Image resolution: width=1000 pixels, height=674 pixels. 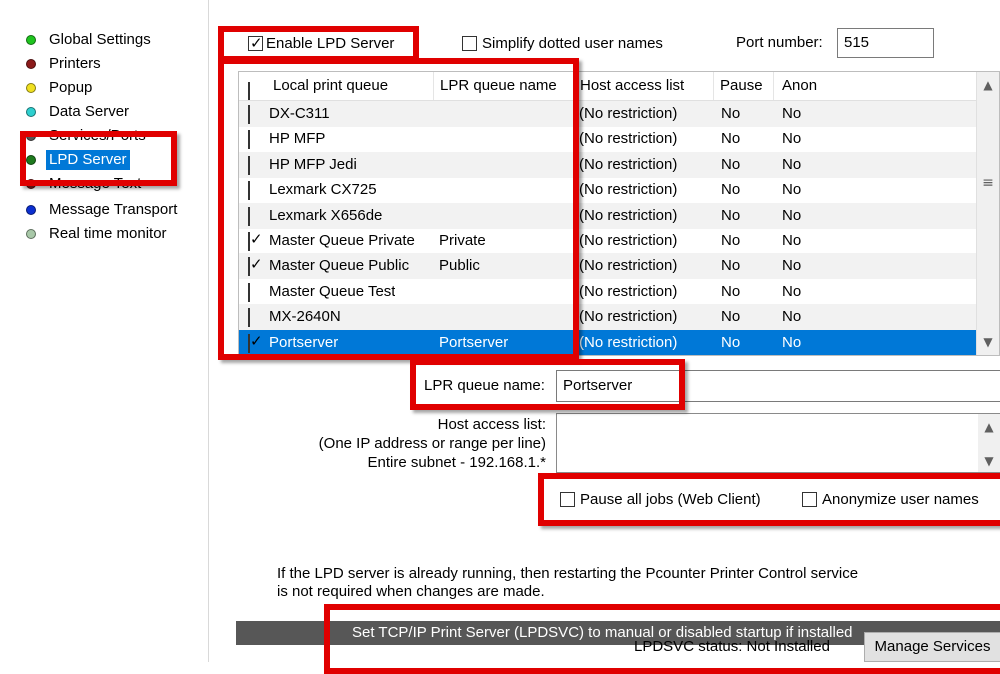 What do you see at coordinates (323, 190) in the screenshot?
I see `cell-local: Lexmark CX725` at bounding box center [323, 190].